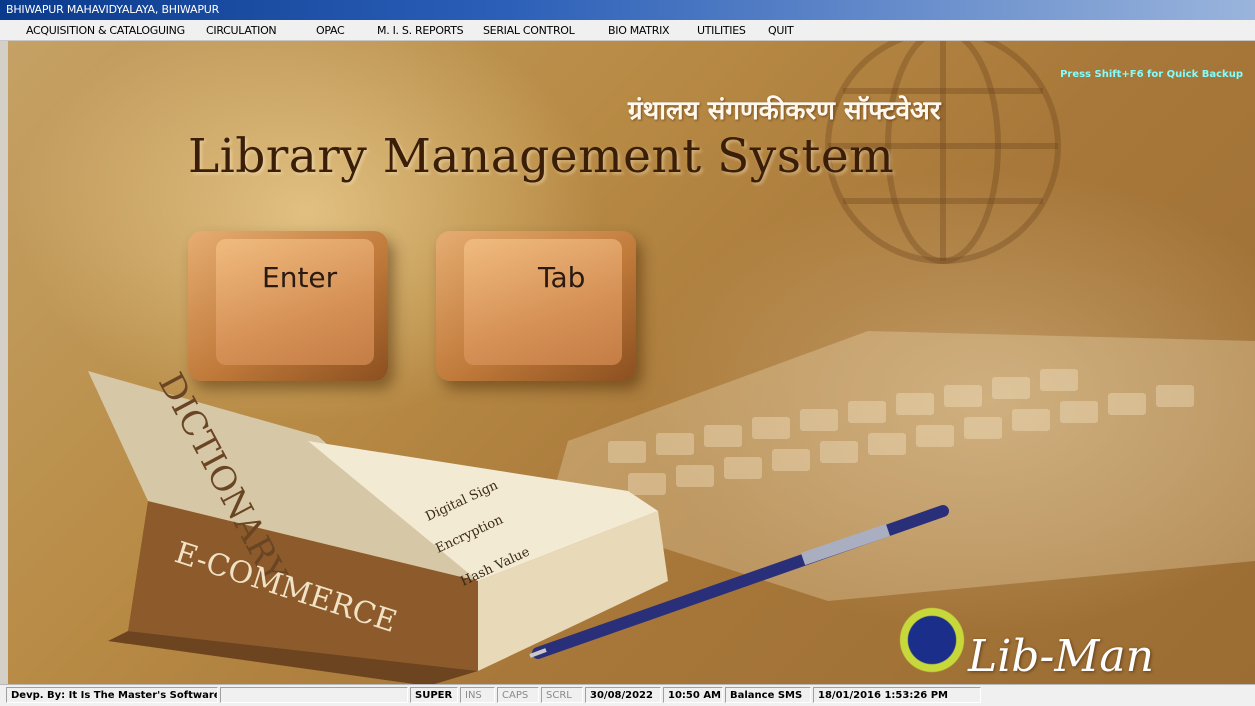 Image resolution: width=1255 pixels, height=706 pixels. Describe the element at coordinates (518, 695) in the screenshot. I see `status-caps: CAPS` at that location.